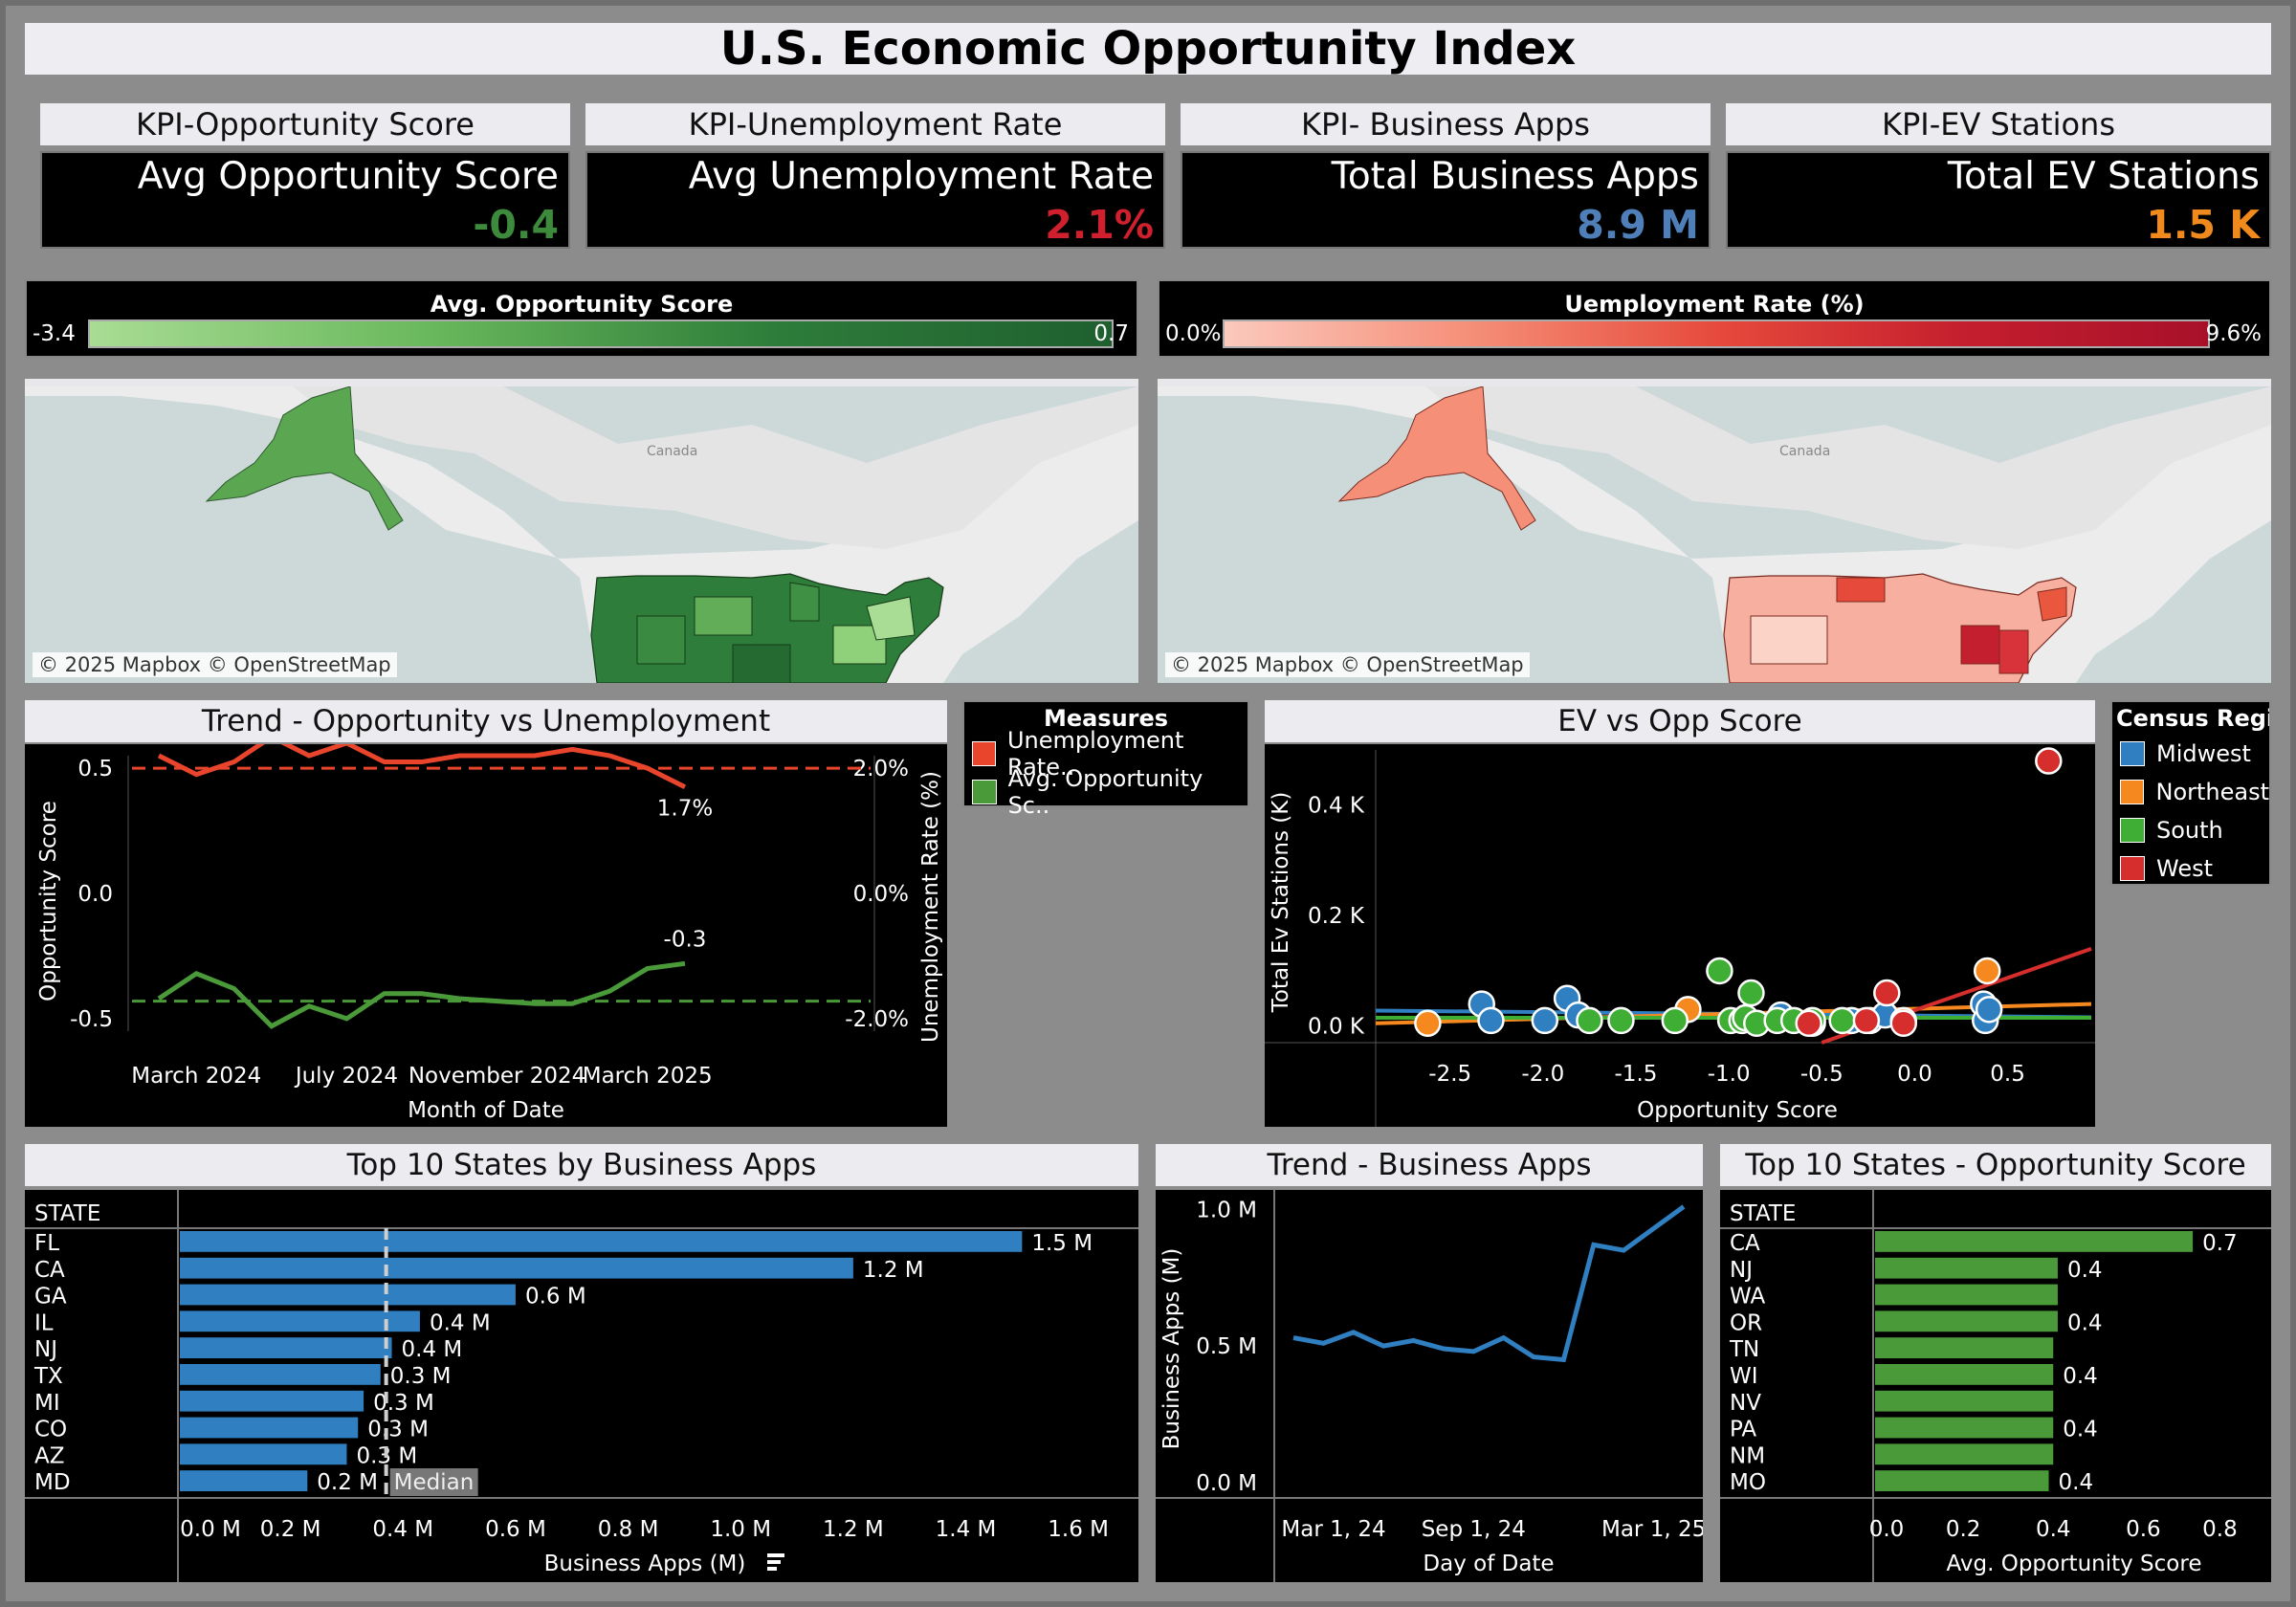  I want to click on opp-map-credit: © 2025 Mapbox © OpenStreetMap, so click(215, 664).